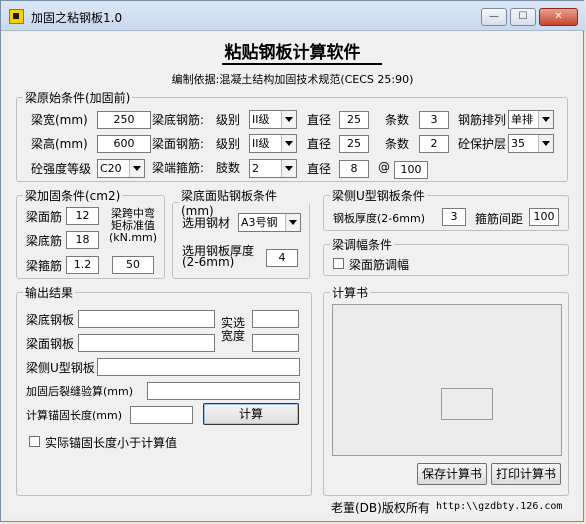 Image resolution: width=586 pixels, height=524 pixels. What do you see at coordinates (379, 218) in the screenshot?
I see `u-plate-thickness-label: 钢板厚度(2-6mm)` at bounding box center [379, 218].